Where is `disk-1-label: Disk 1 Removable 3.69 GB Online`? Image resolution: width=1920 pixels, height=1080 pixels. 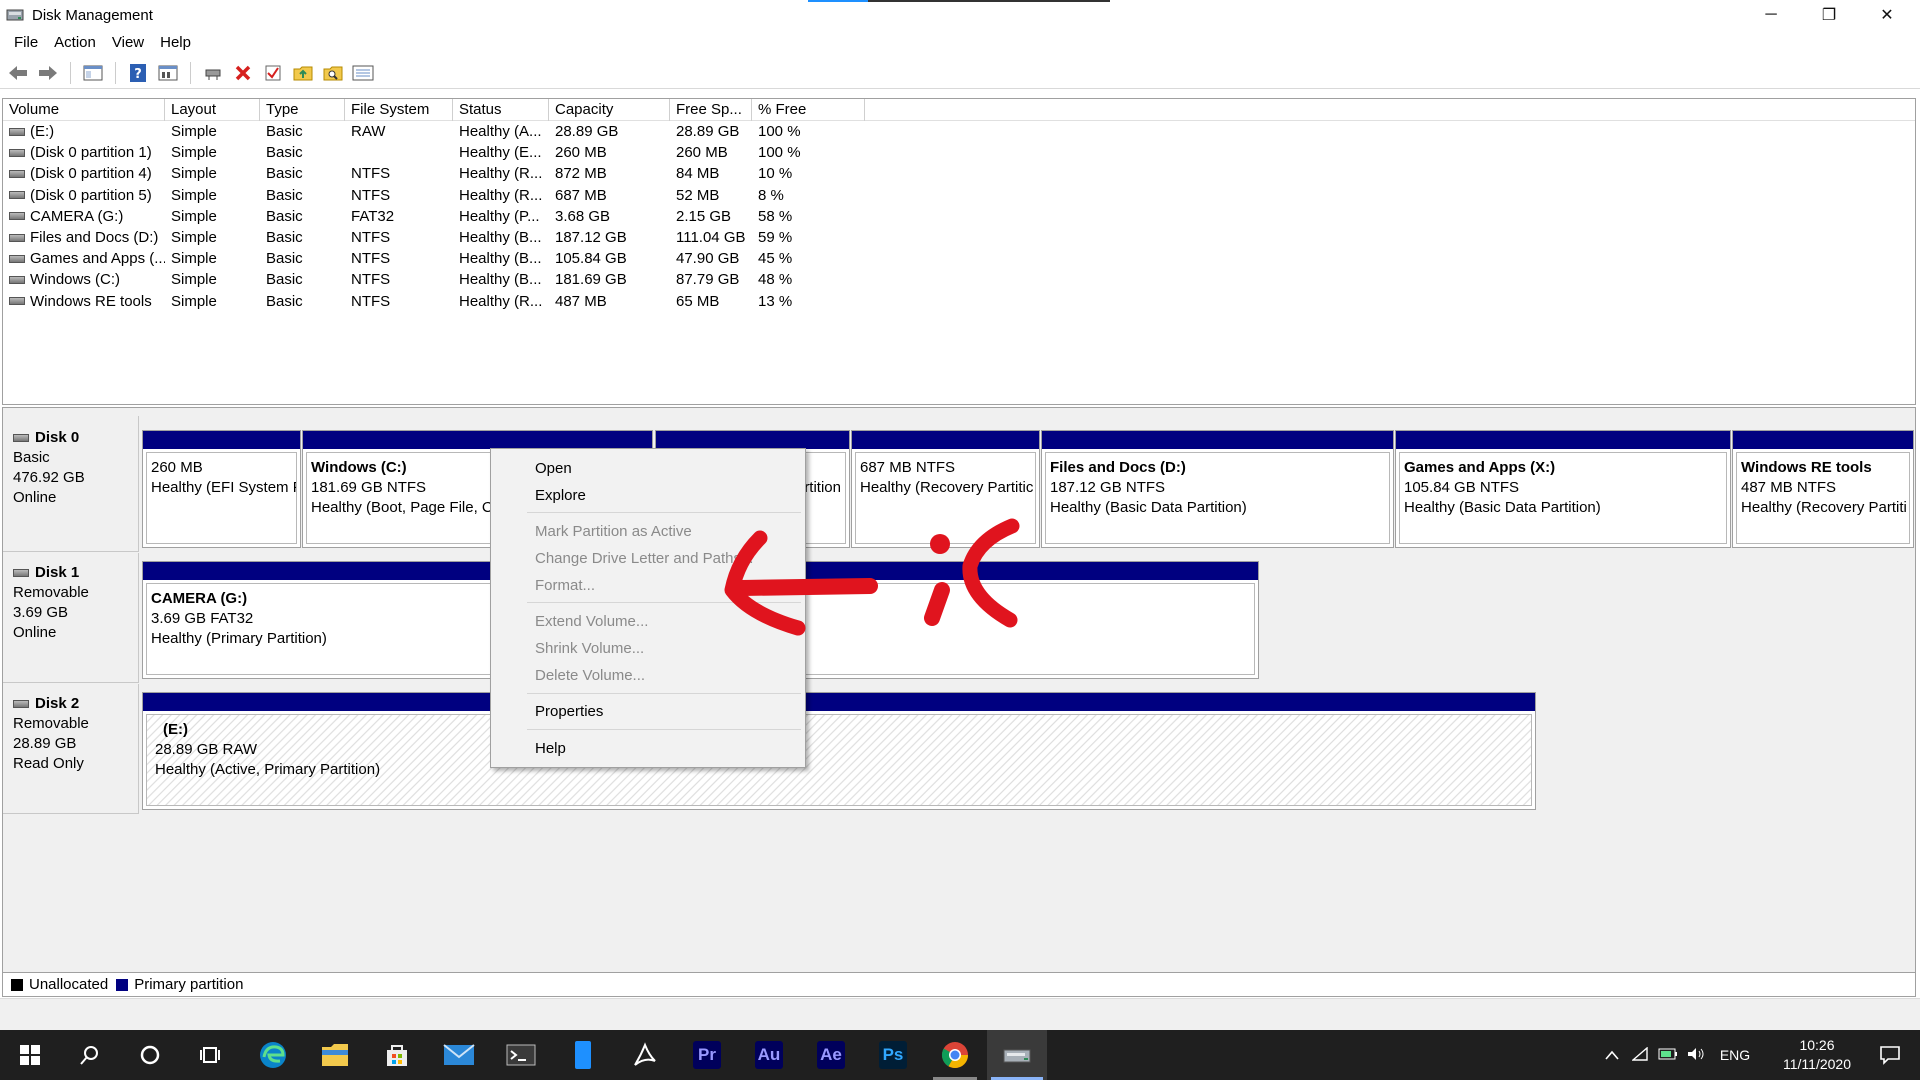 disk-1-label: Disk 1 Removable 3.69 GB Online is located at coordinates (71, 618).